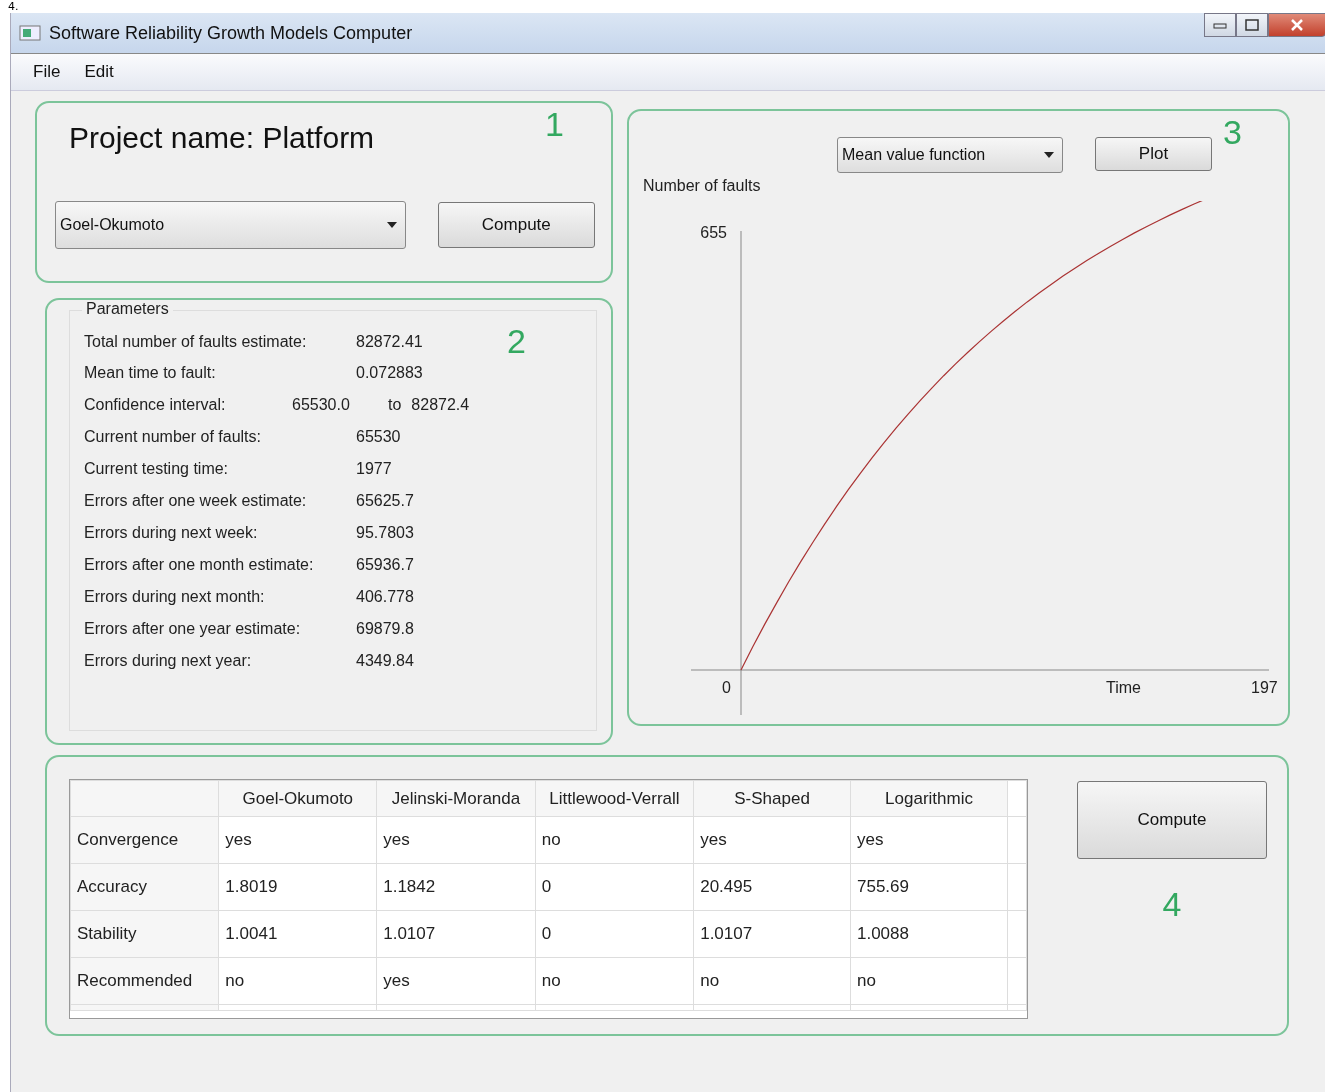 The height and width of the screenshot is (1092, 1325). I want to click on maximize-icon, so click(1252, 25).